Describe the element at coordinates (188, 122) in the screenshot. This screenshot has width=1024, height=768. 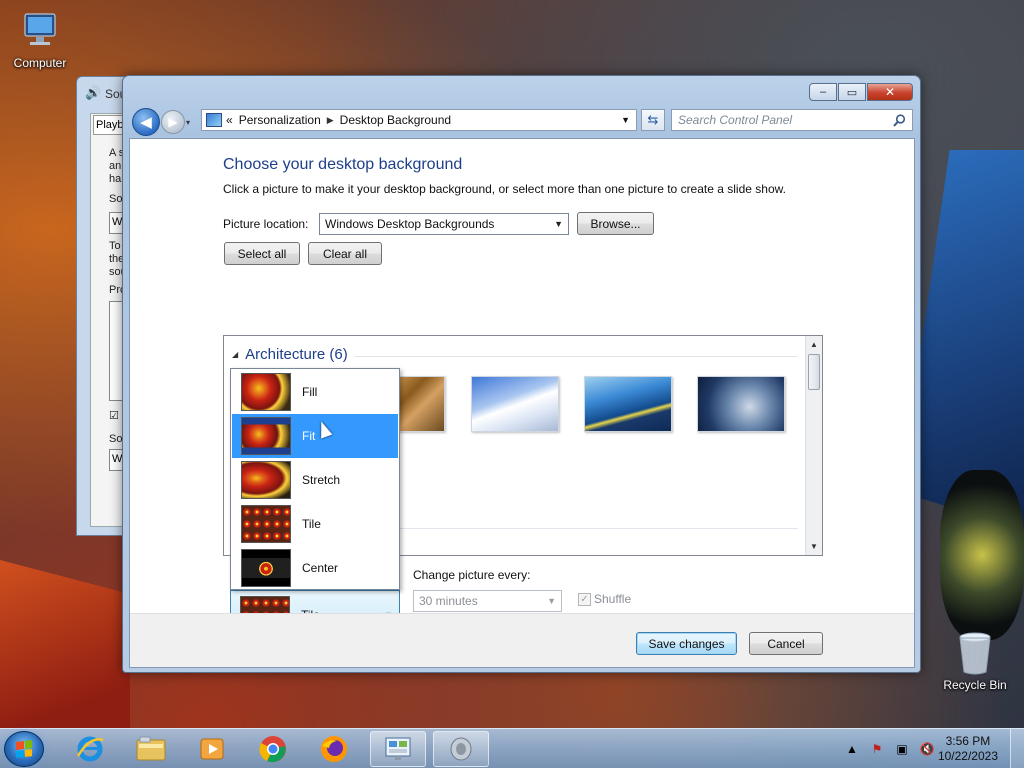
I see `recent-pages-icon: ▾` at that location.